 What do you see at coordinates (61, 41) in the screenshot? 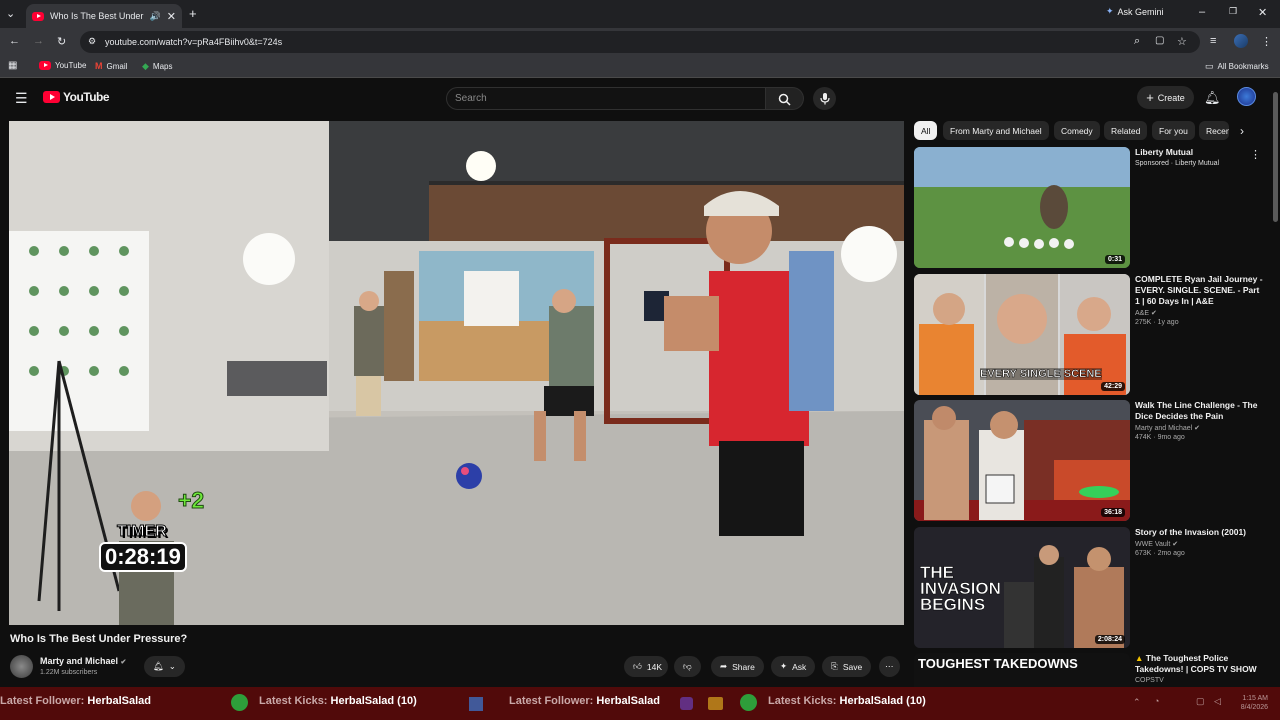
I see `reload-icon: ↻` at bounding box center [61, 41].